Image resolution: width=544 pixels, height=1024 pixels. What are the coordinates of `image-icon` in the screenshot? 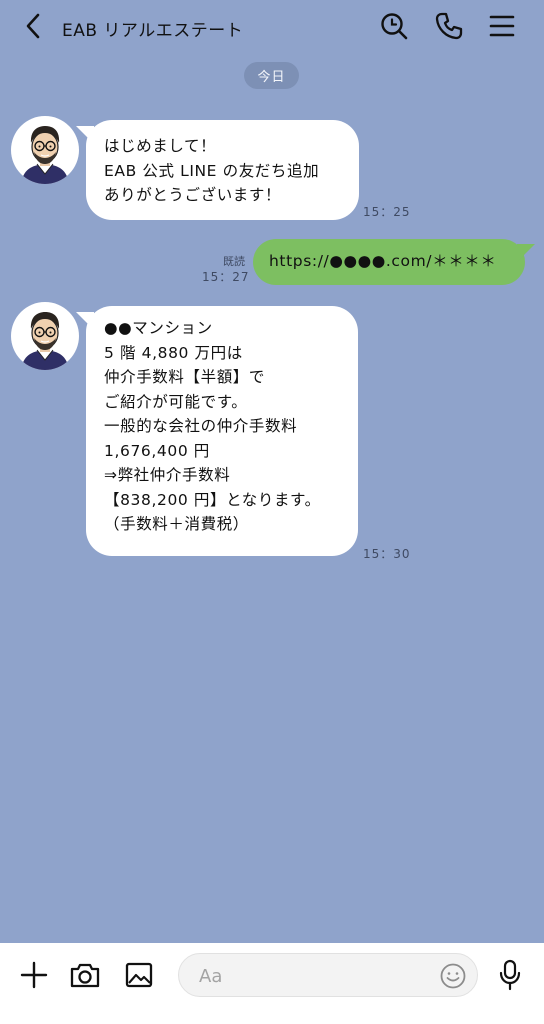 It's located at (139, 977).